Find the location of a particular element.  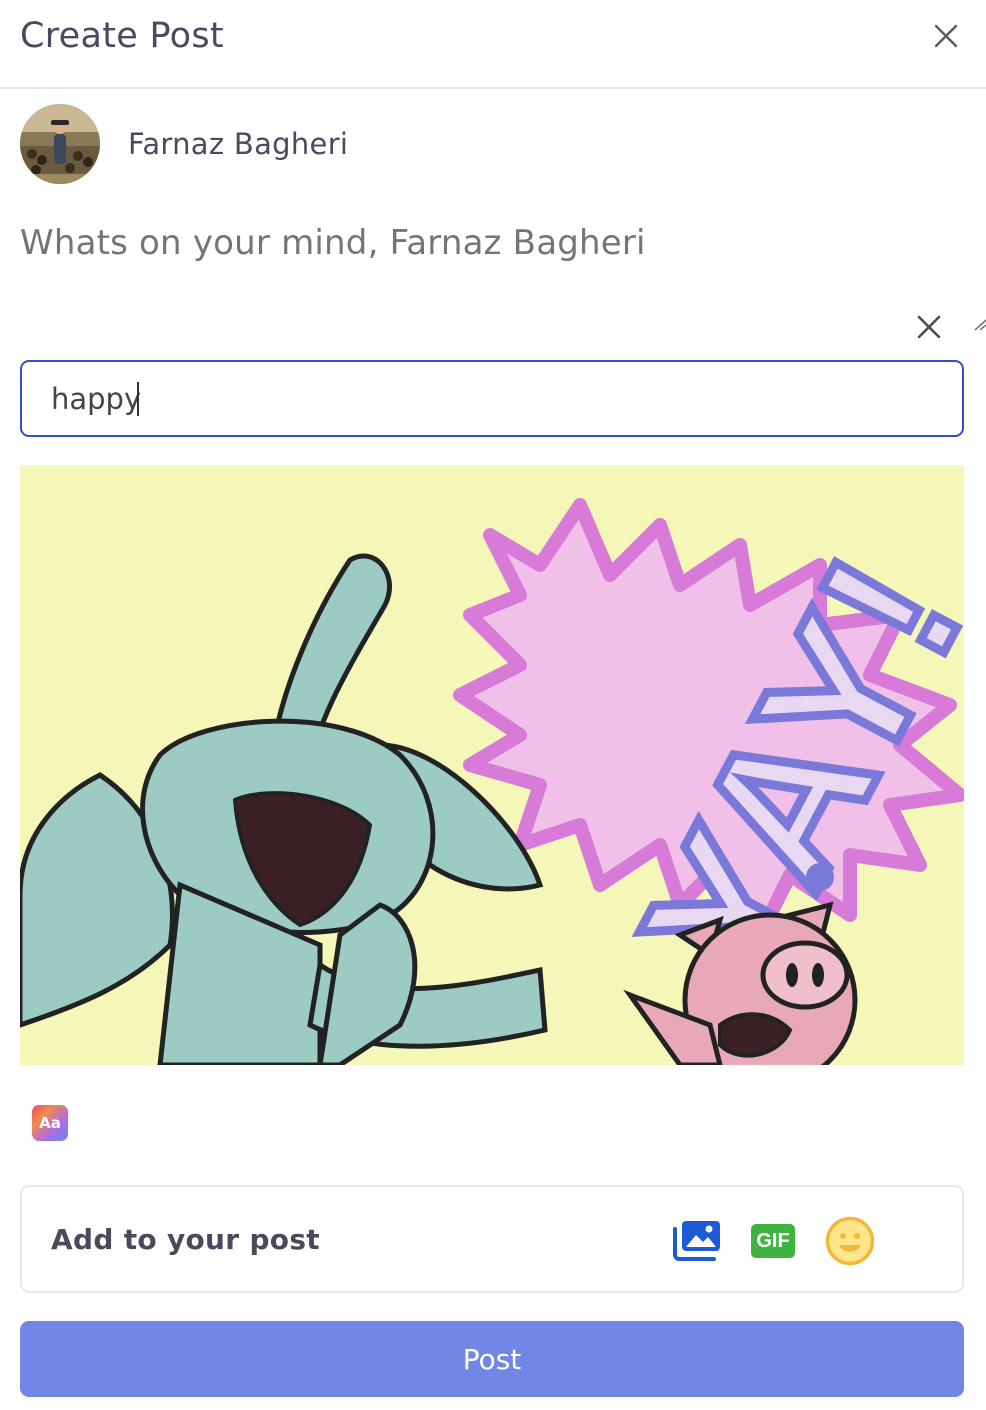

avatar-image is located at coordinates (60, 144).